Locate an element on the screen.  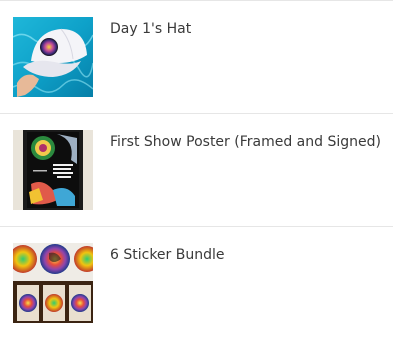
product-title: Day 1's Hat is located at coordinates (150, 29).